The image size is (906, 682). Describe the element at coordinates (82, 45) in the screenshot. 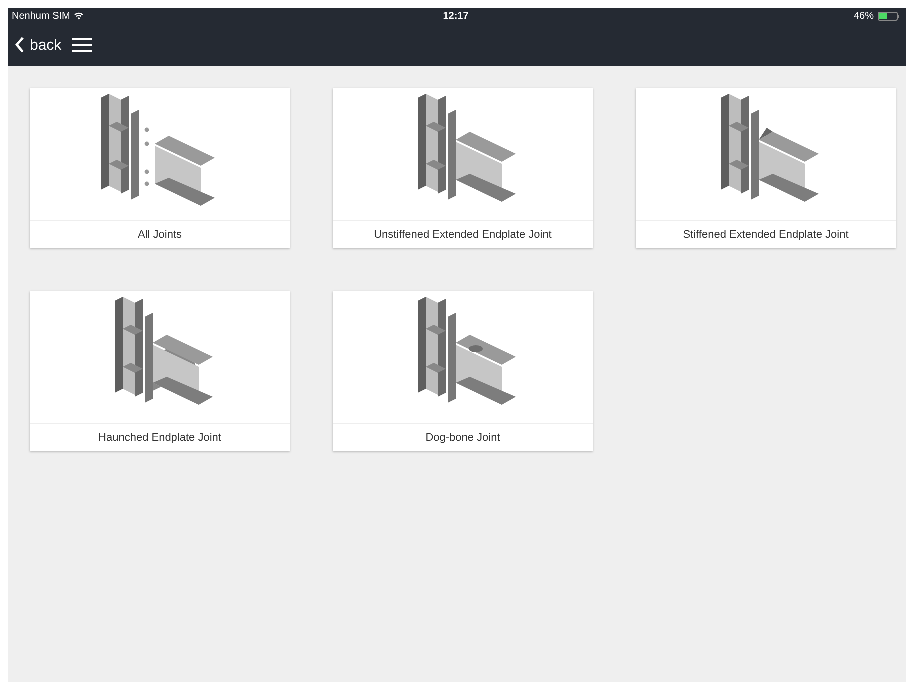

I see `menu-icon` at that location.